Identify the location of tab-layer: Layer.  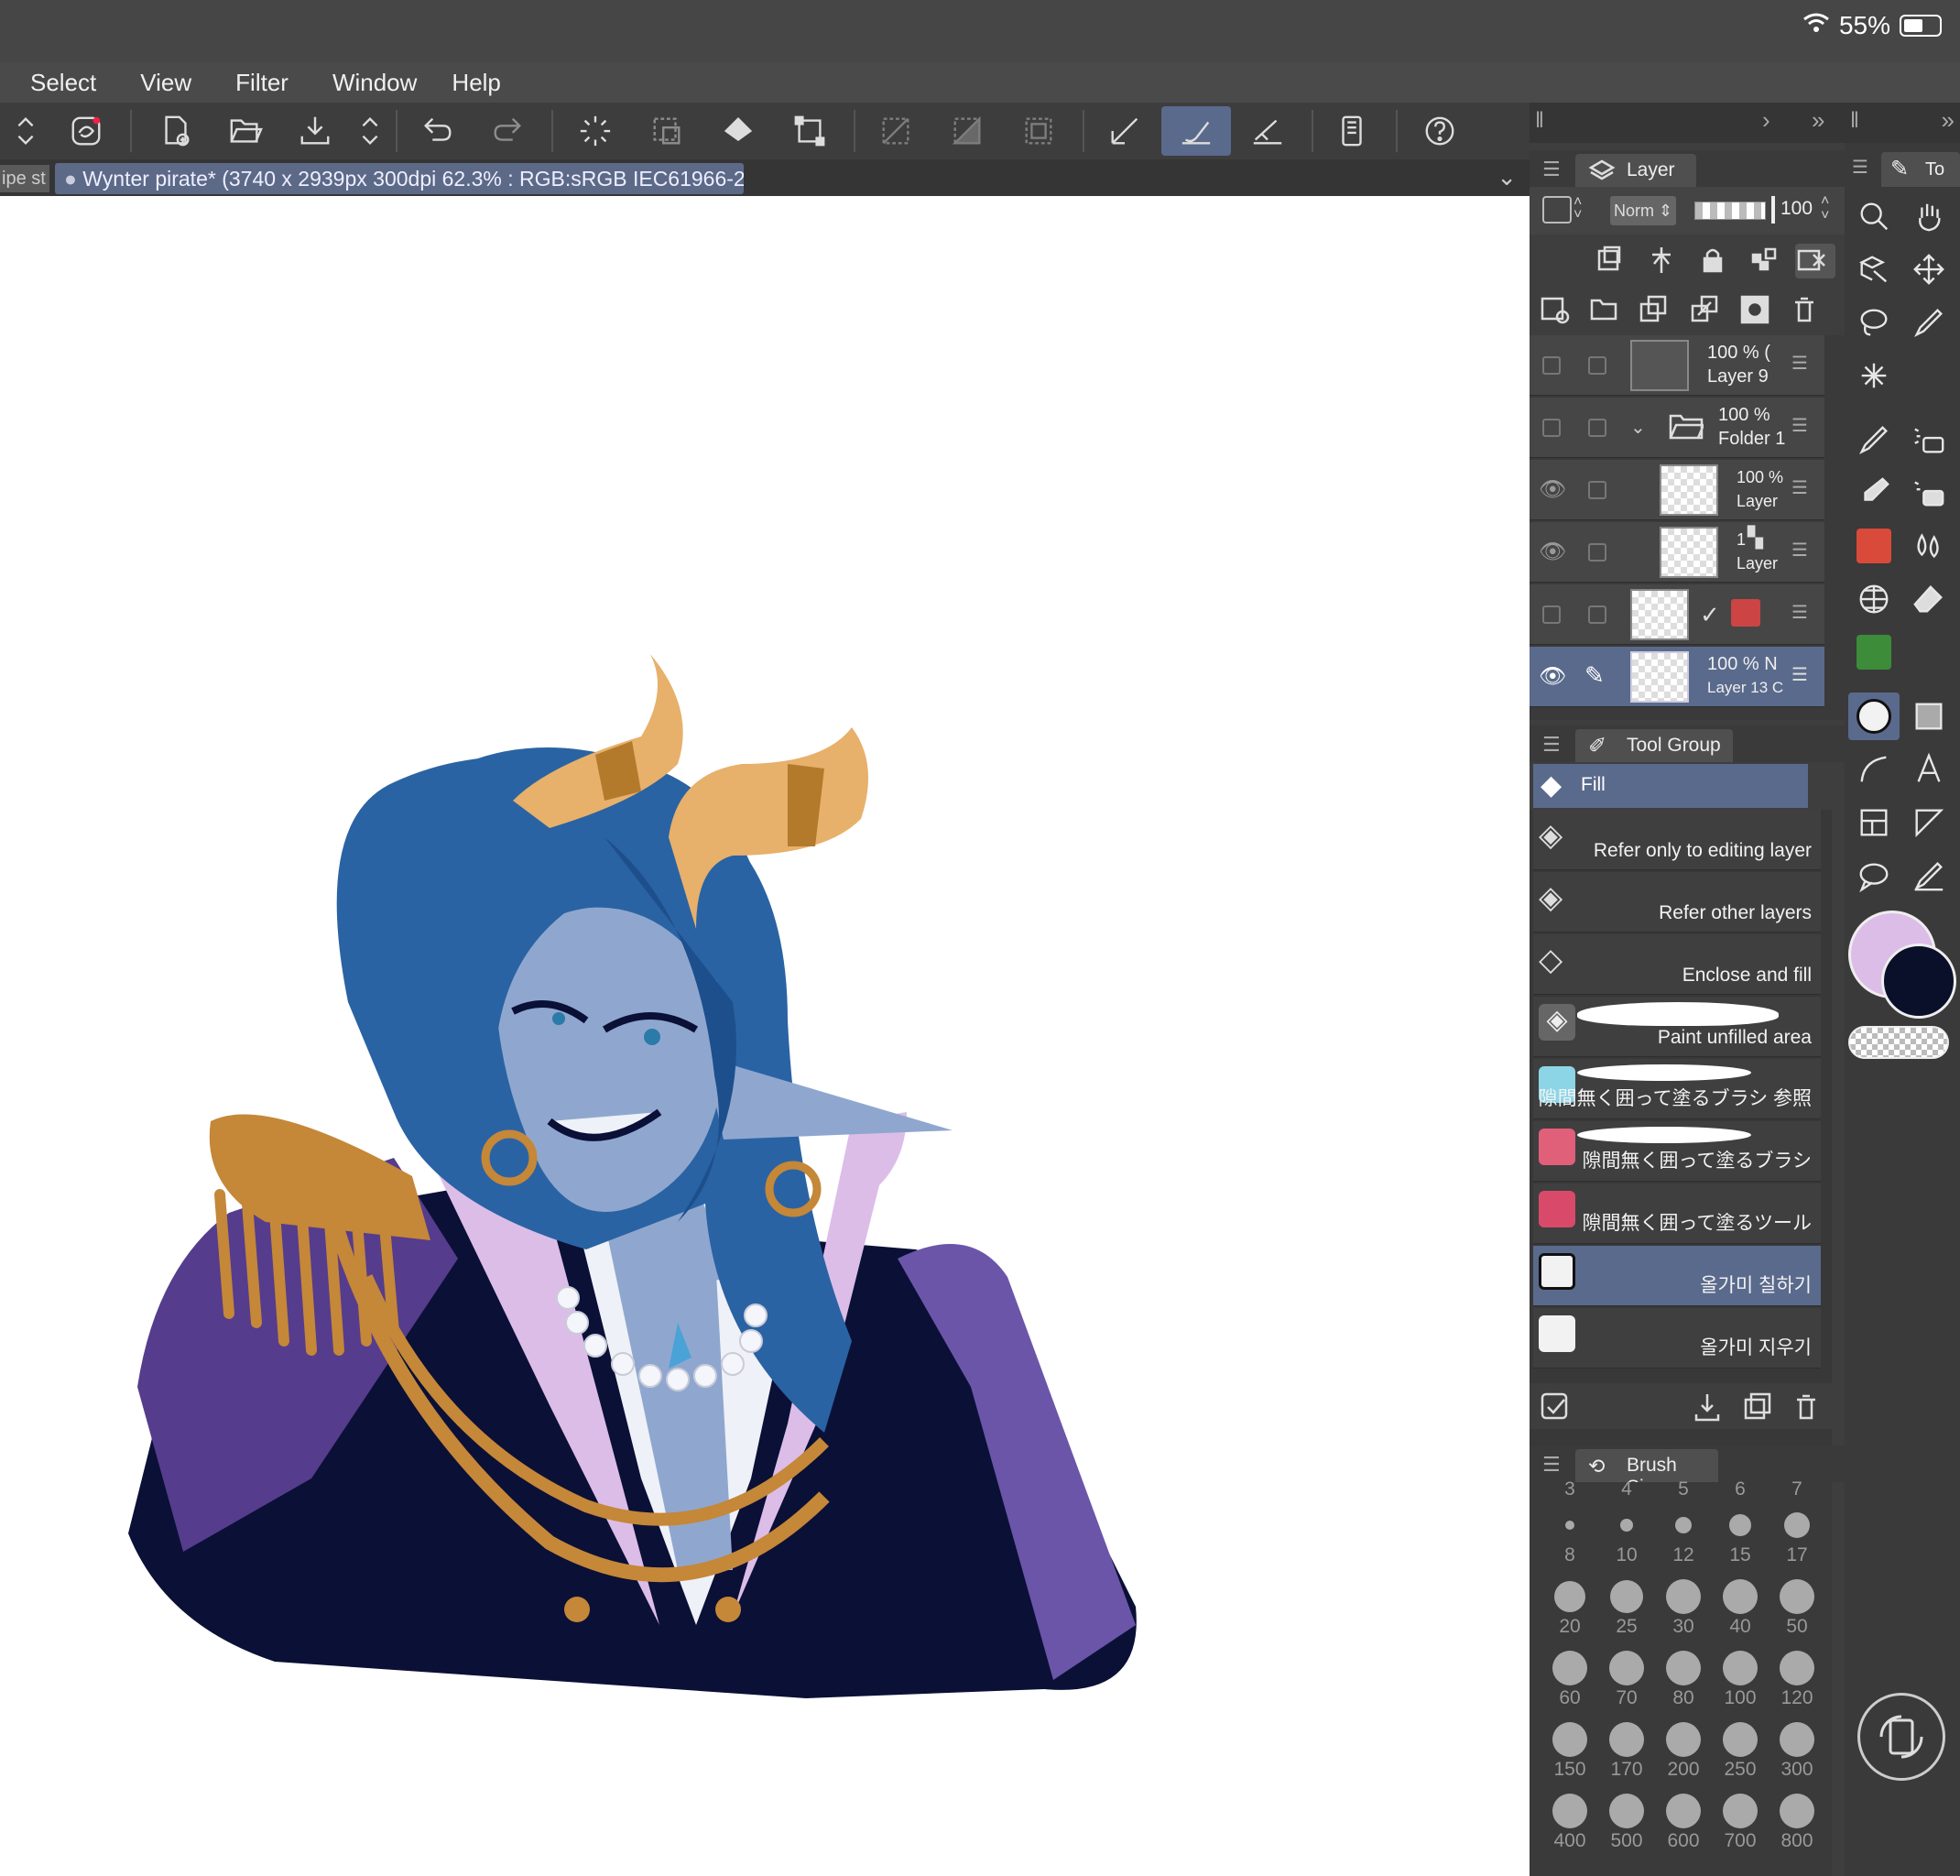
(1635, 170).